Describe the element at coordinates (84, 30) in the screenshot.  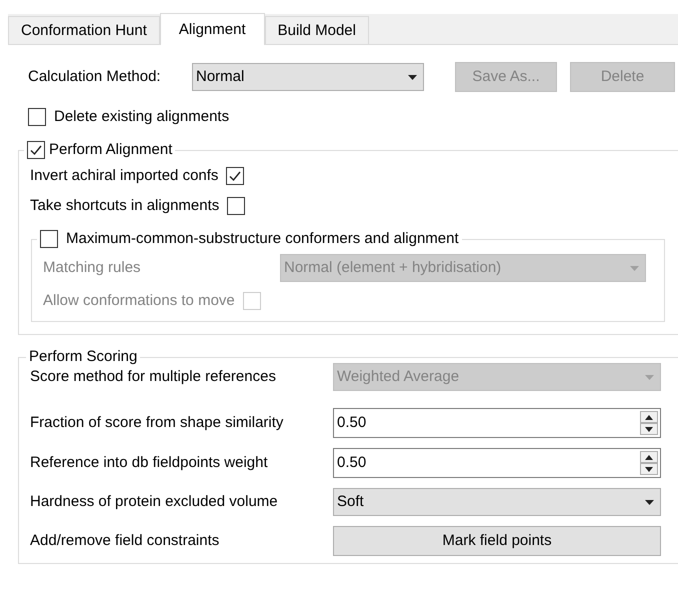
I see `tab: Conformation Hunt` at that location.